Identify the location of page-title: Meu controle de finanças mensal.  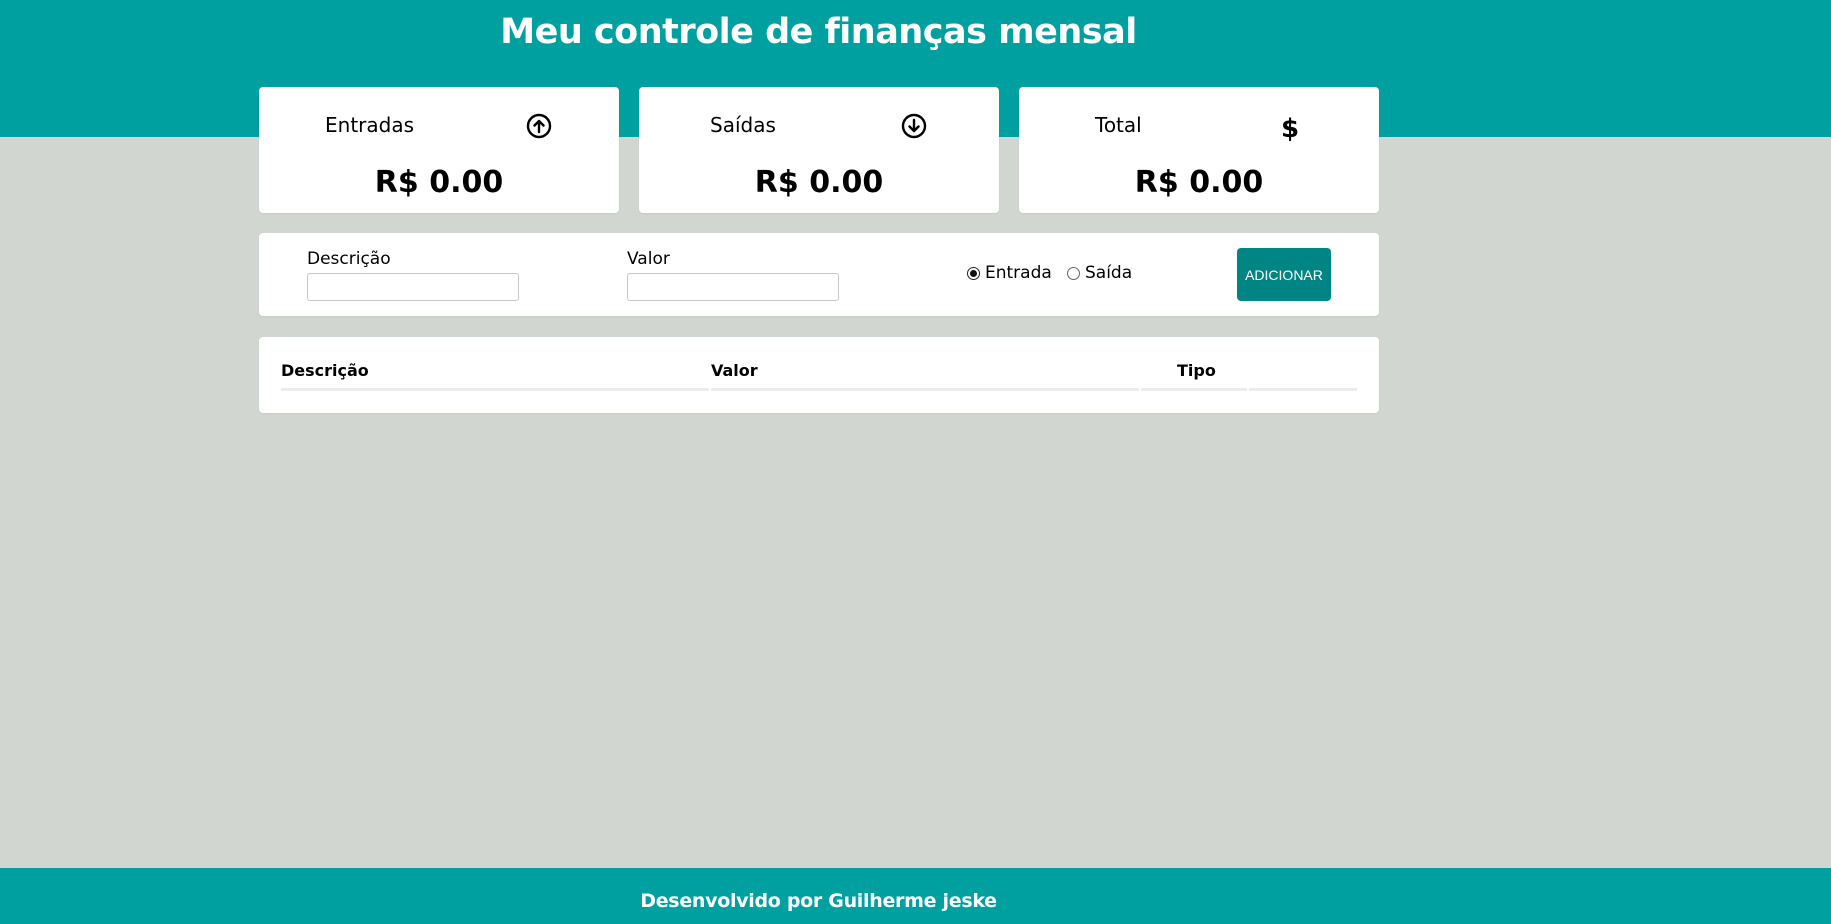
(818, 32).